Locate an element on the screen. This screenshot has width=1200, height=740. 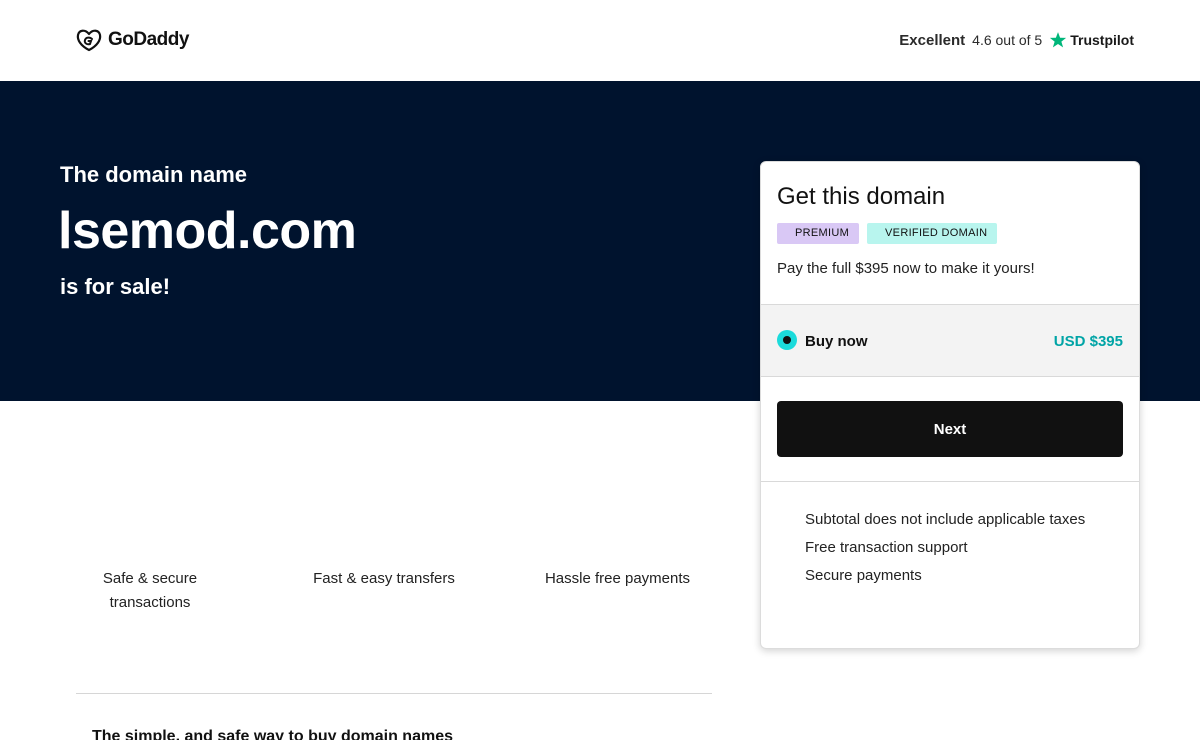
premium-badge: PREMIUM is located at coordinates (818, 233).